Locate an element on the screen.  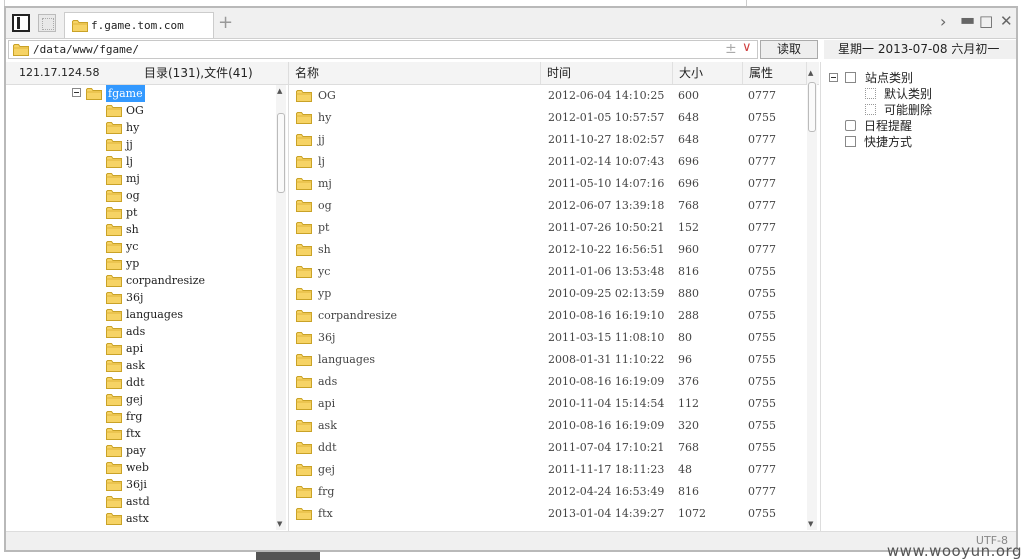
tab-bar: f.game.tom.com + › ▬ □ ✕ is located at coordinates (511, 23).